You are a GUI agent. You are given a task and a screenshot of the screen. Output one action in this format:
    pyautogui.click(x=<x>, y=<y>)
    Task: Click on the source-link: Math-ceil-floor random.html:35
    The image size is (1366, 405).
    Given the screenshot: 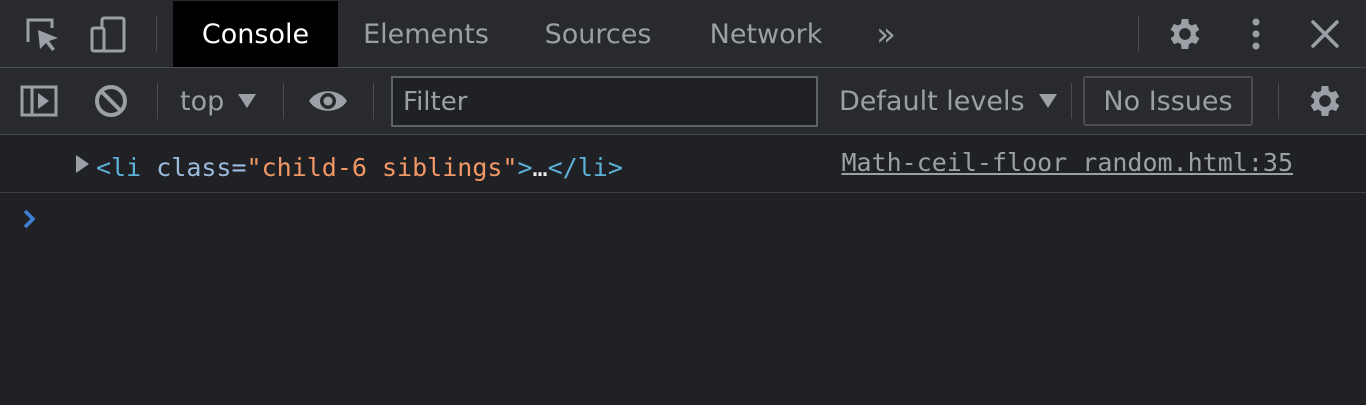 What is the action you would take?
    pyautogui.click(x=1067, y=163)
    